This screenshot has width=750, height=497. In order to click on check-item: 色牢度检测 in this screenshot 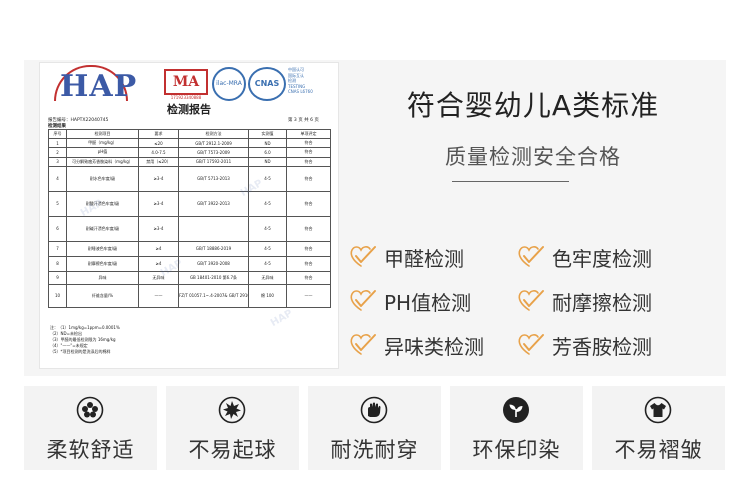, I will do `click(584, 257)`.